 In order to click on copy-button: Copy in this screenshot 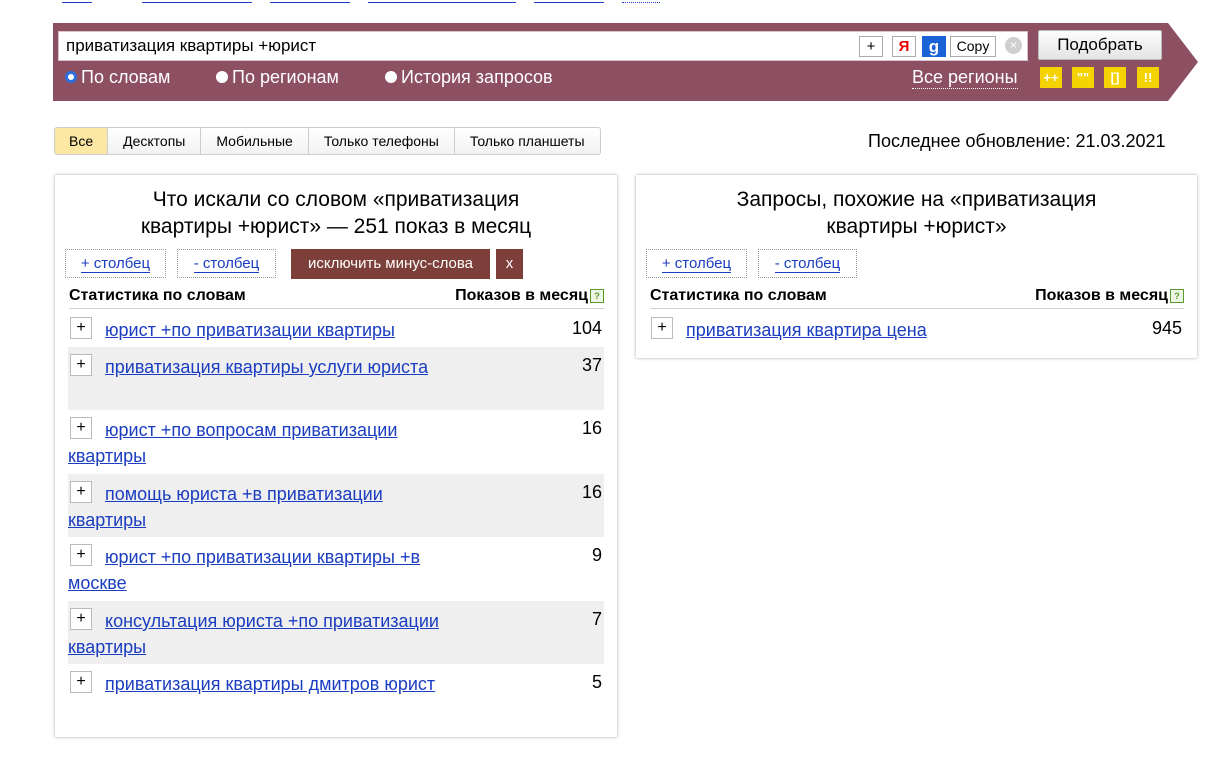, I will do `click(973, 46)`.